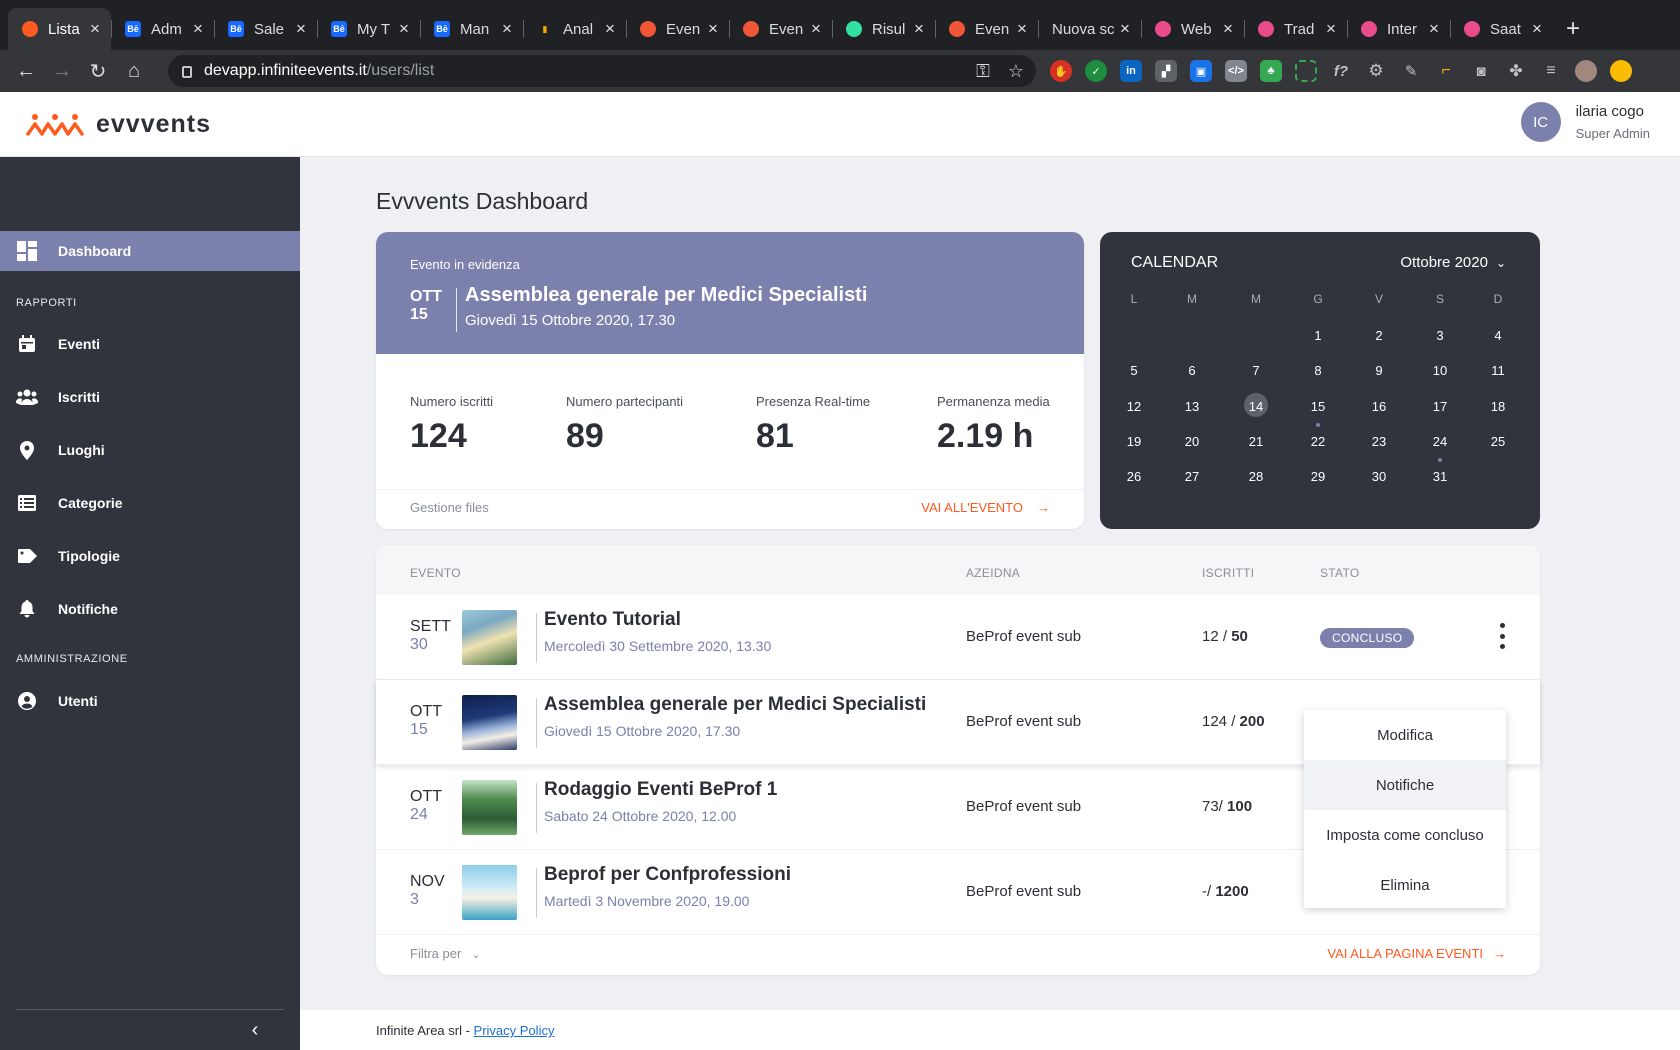 The image size is (1680, 1050). I want to click on address-bar: devapp.infiniteevents.it/users/list ⚿ ☆, so click(602, 71).